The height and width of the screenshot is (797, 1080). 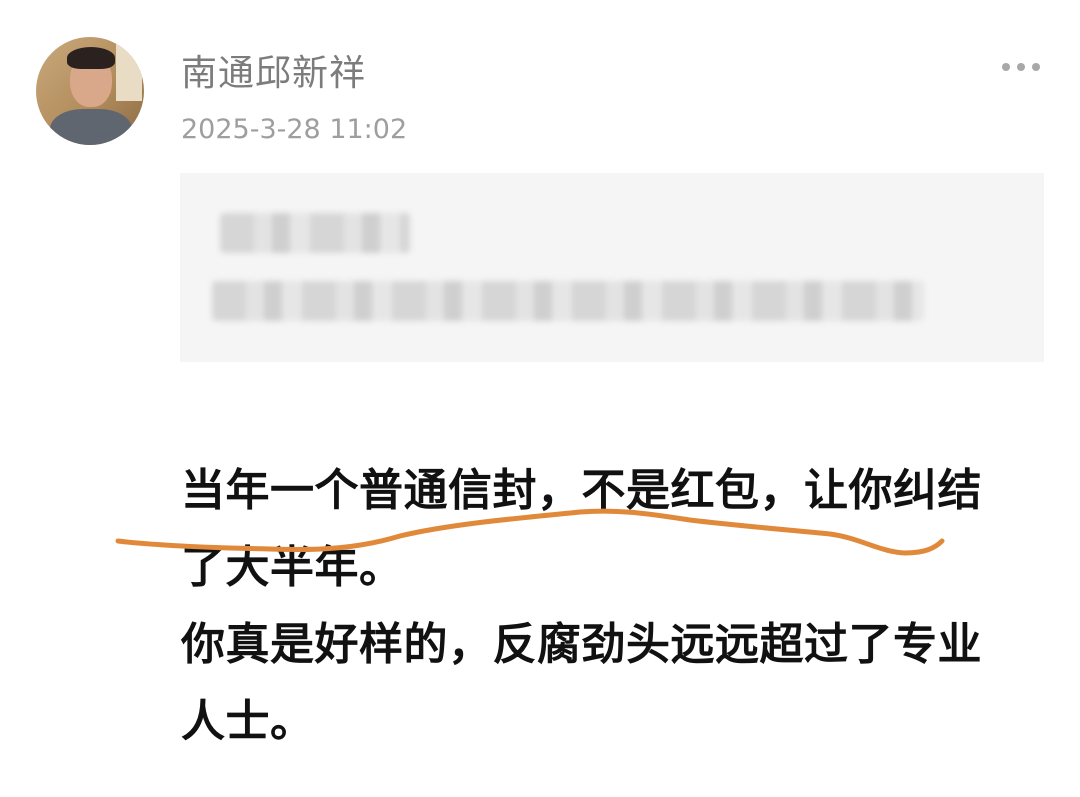 What do you see at coordinates (294, 129) in the screenshot?
I see `post-timestamp: 2025-3-28 11:02` at bounding box center [294, 129].